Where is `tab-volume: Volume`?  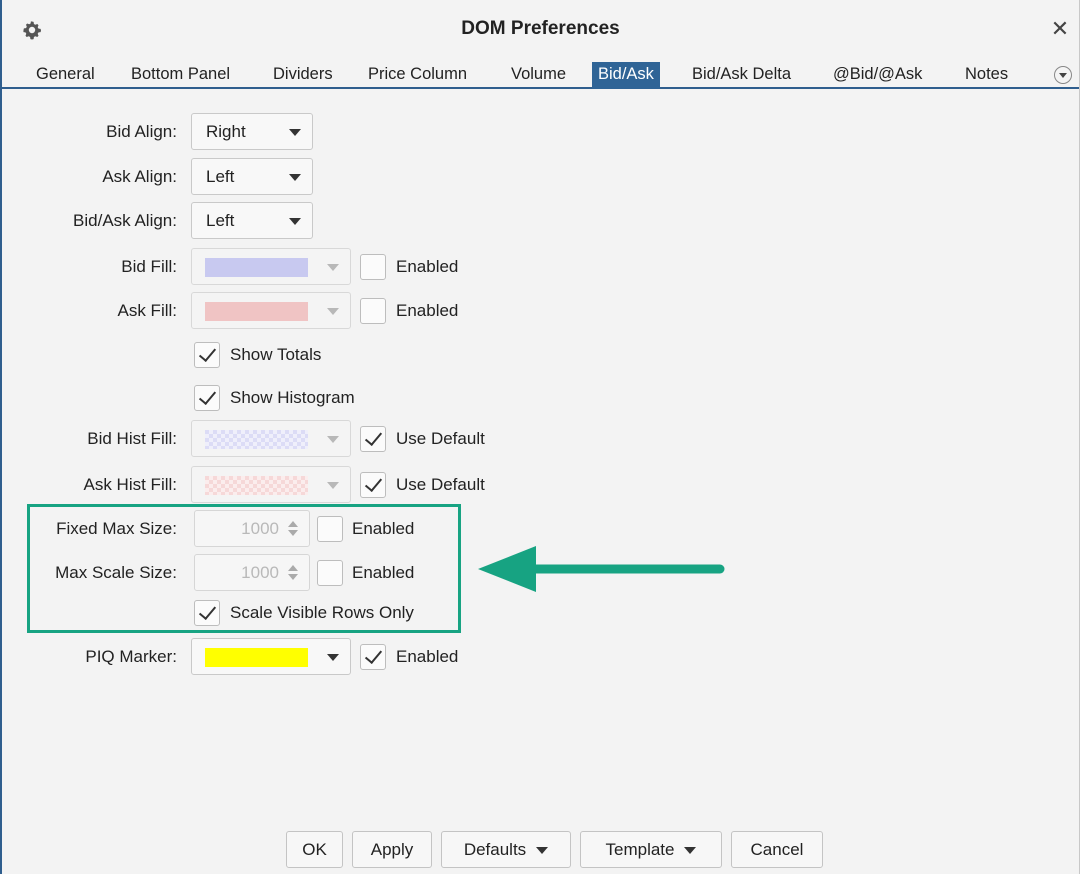
tab-volume: Volume is located at coordinates (538, 74).